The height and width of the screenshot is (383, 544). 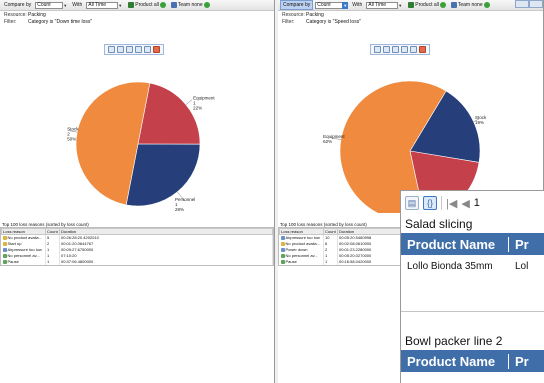 What do you see at coordinates (137, 261) in the screenshot?
I see `table-row: Pause 1 00:37:06.4800000` at bounding box center [137, 261].